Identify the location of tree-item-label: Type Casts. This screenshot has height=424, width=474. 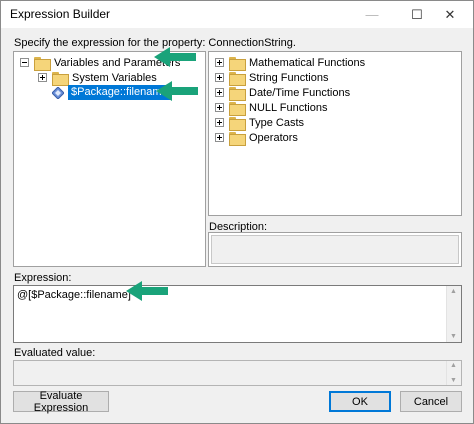
(277, 122).